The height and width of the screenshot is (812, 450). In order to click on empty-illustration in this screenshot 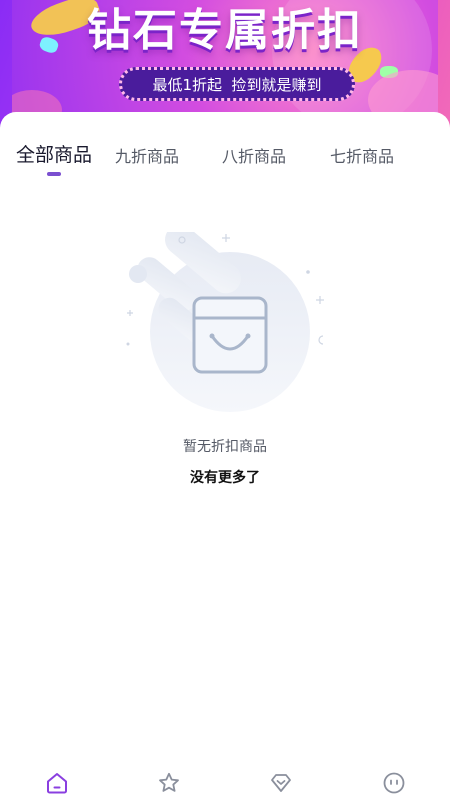, I will do `click(225, 318)`.